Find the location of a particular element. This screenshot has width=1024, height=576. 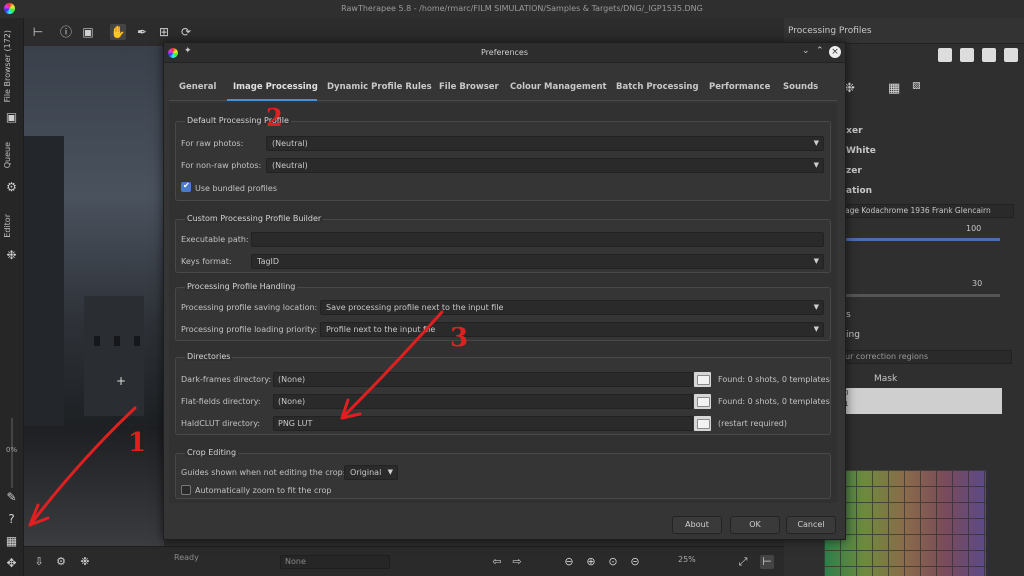

arrow-3-shaft is located at coordinates (392, 365).